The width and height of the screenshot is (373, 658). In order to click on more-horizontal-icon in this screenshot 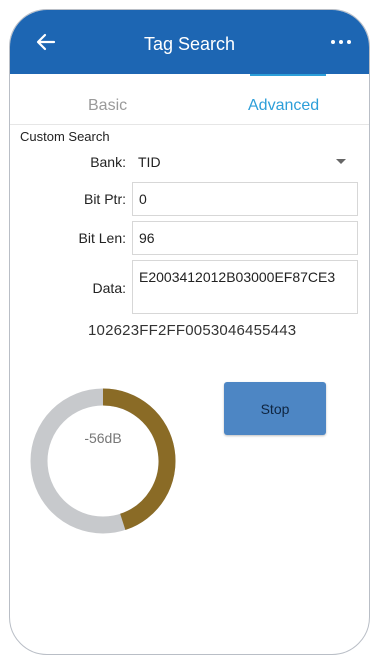, I will do `click(341, 42)`.